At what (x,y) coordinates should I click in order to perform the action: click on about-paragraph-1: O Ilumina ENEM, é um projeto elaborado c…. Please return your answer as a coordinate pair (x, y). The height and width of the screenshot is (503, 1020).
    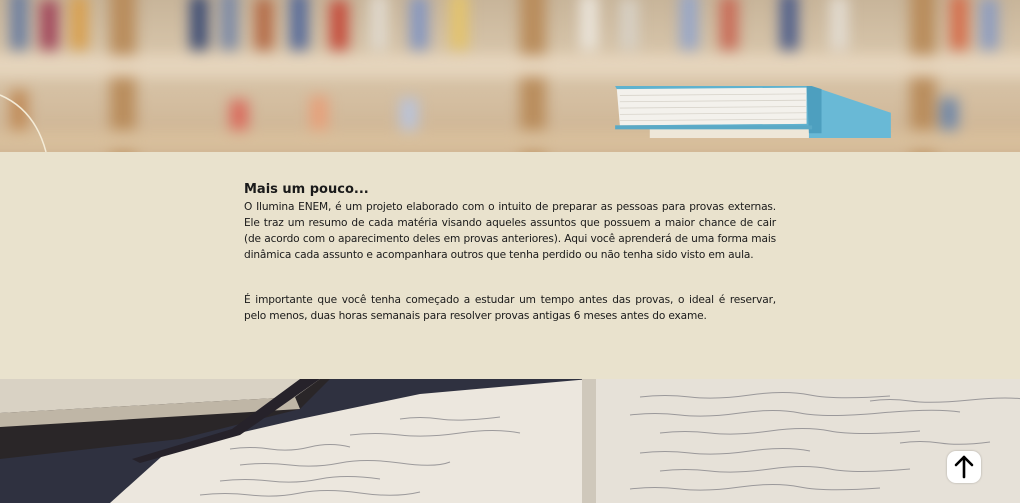
    Looking at the image, I should click on (510, 231).